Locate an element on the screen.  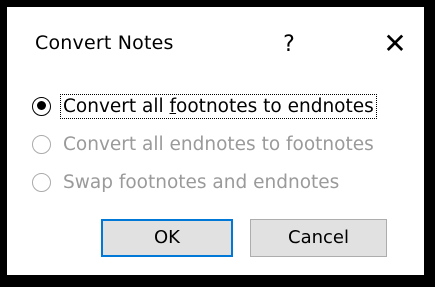
help-button: ? is located at coordinates (289, 45).